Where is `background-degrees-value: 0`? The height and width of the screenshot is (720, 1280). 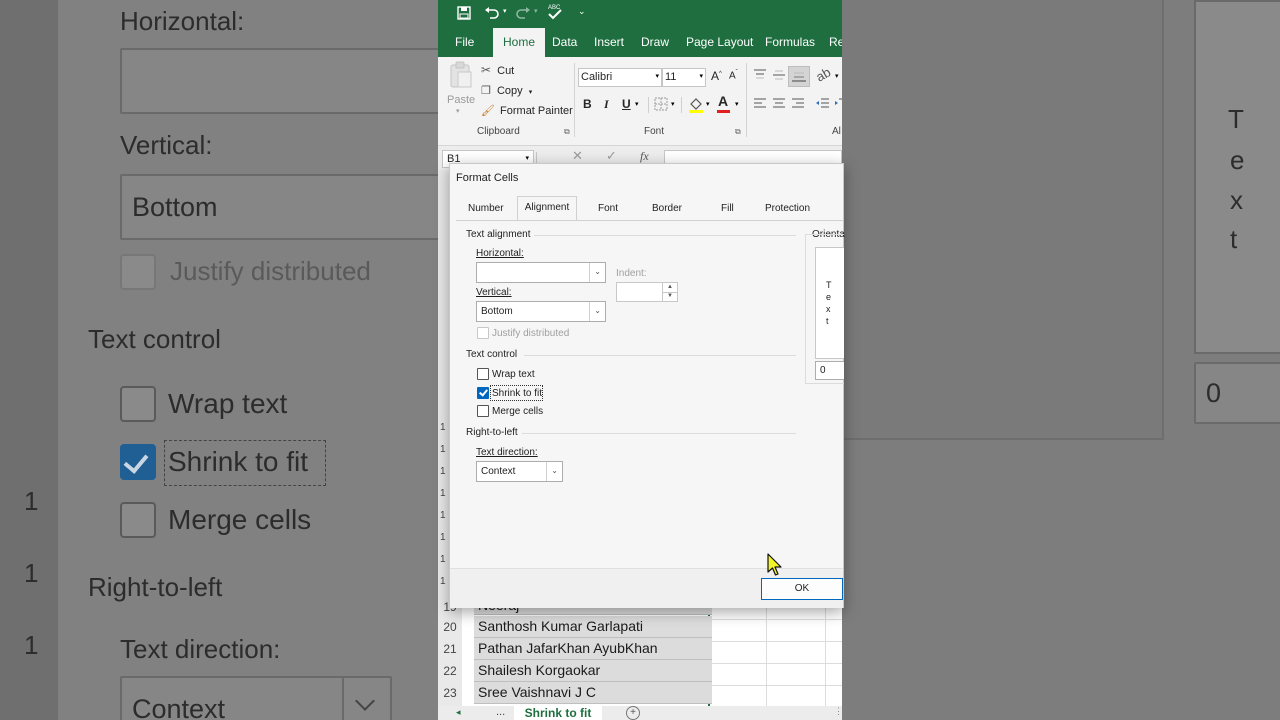 background-degrees-value: 0 is located at coordinates (1214, 393).